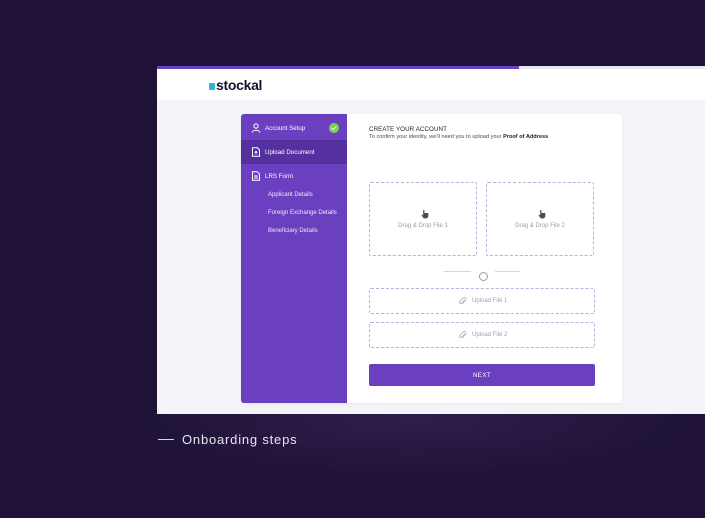 This screenshot has width=705, height=518. What do you see at coordinates (483, 276) in the screenshot?
I see `or-circle-icon` at bounding box center [483, 276].